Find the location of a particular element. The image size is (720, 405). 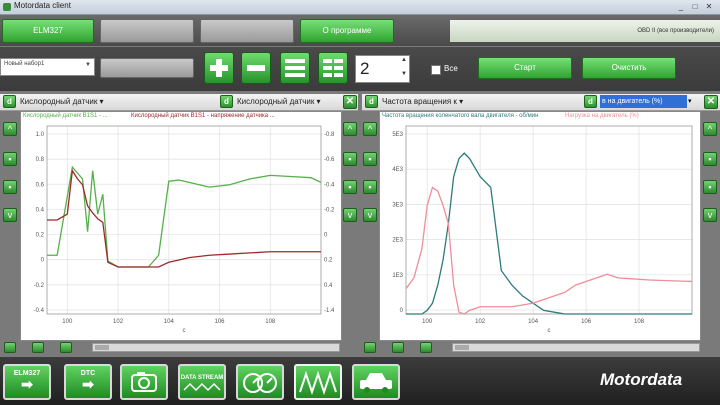

window-title: Motordata client is located at coordinates (42, 5).